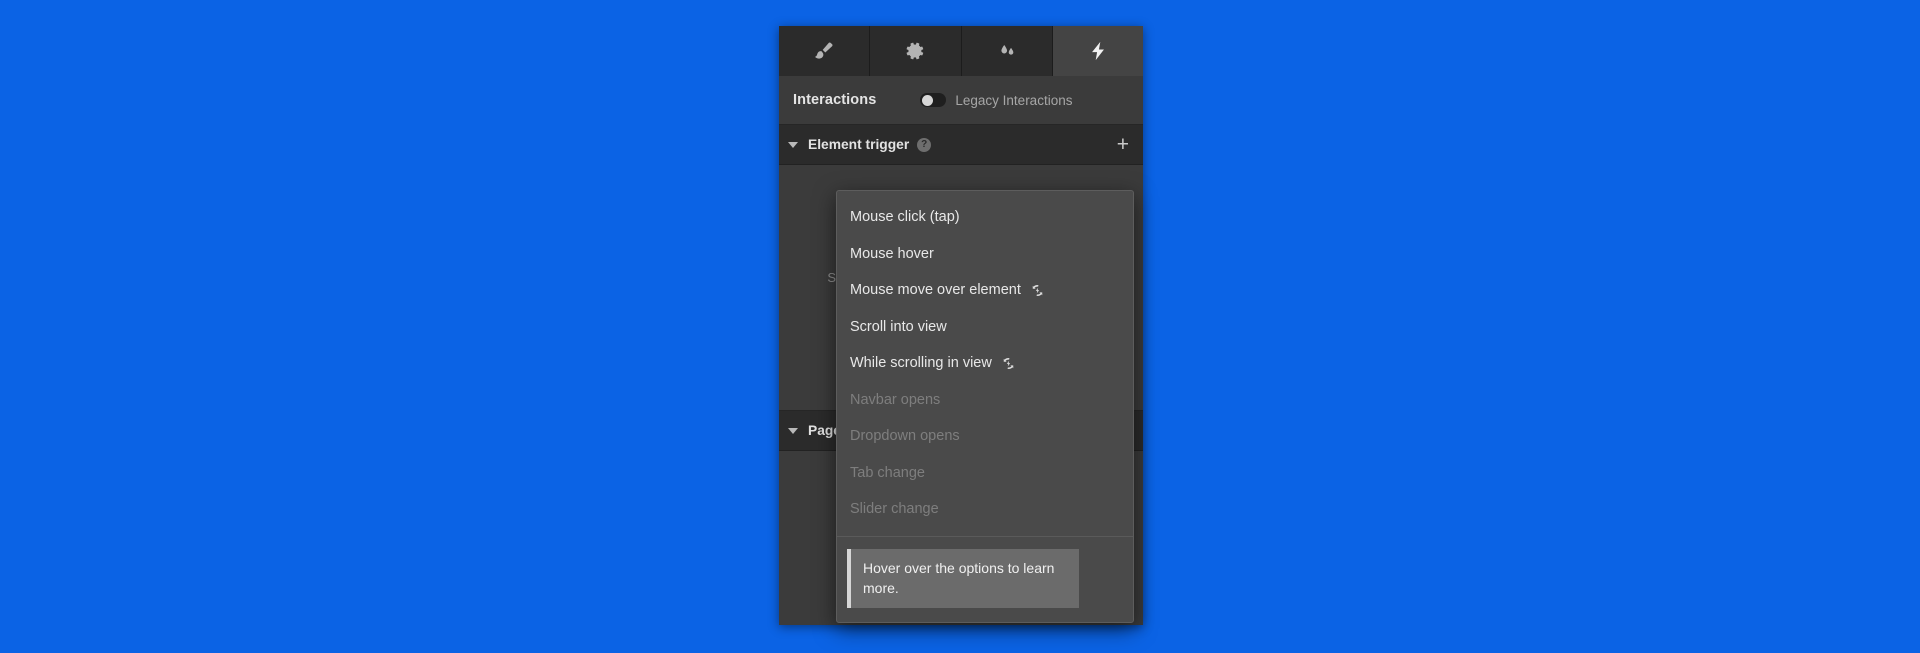 This screenshot has height=653, width=1920. Describe the element at coordinates (985, 217) in the screenshot. I see `trigger-option: Mouse click (tap)` at that location.